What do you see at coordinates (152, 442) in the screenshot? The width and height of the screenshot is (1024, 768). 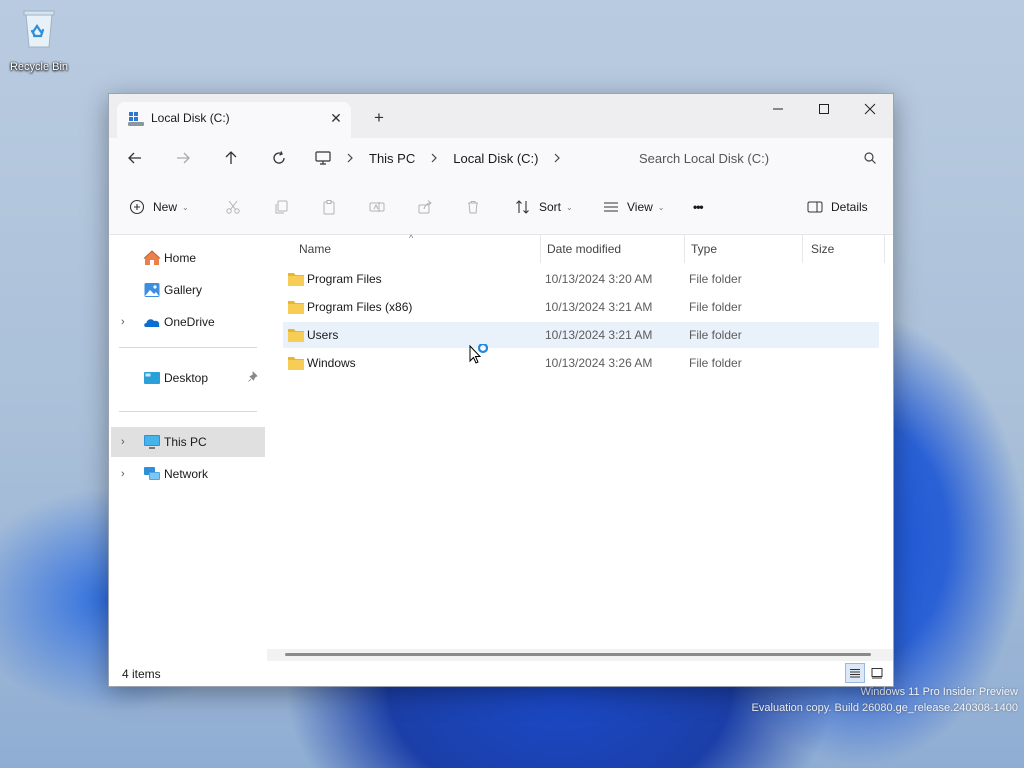 I see `this-pc-icon` at bounding box center [152, 442].